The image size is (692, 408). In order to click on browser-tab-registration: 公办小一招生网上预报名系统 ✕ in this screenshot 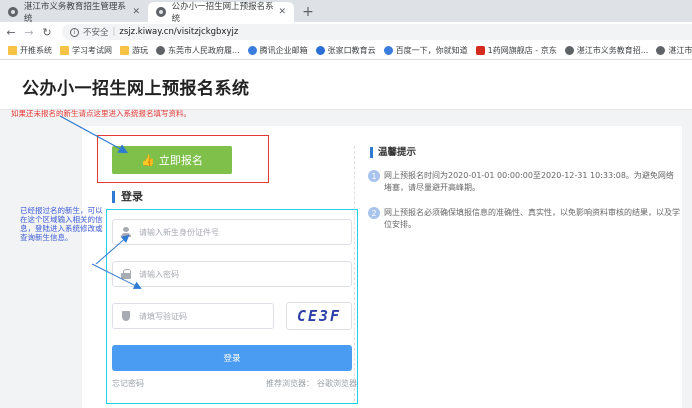, I will do `click(221, 13)`.